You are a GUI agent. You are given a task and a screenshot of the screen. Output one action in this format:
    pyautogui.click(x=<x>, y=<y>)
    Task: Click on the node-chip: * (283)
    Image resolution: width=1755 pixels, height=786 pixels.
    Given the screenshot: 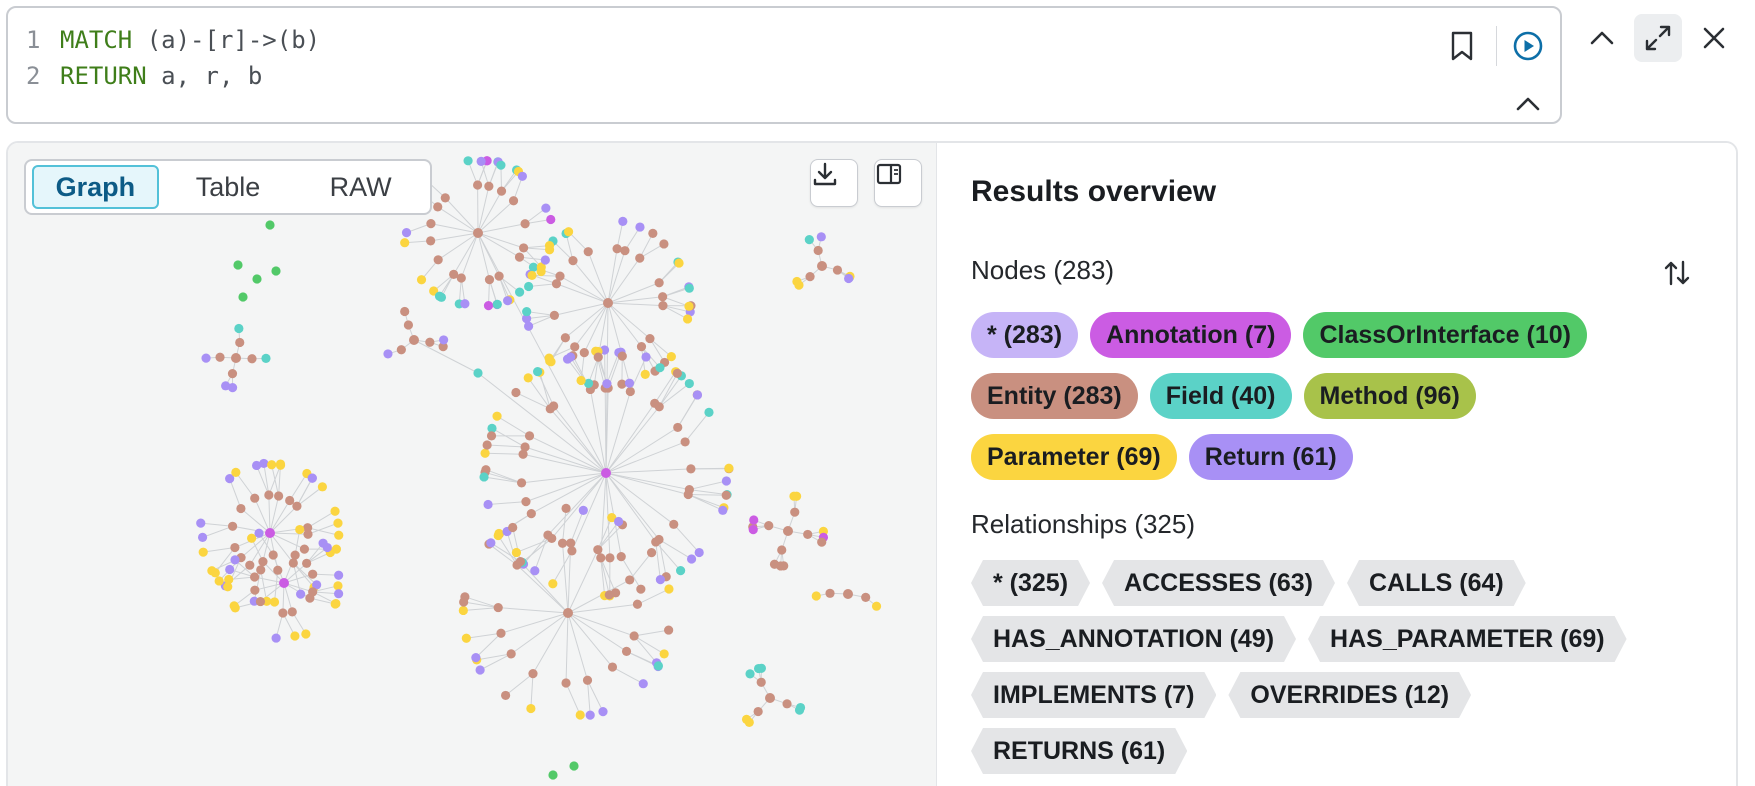 What is the action you would take?
    pyautogui.click(x=1025, y=335)
    